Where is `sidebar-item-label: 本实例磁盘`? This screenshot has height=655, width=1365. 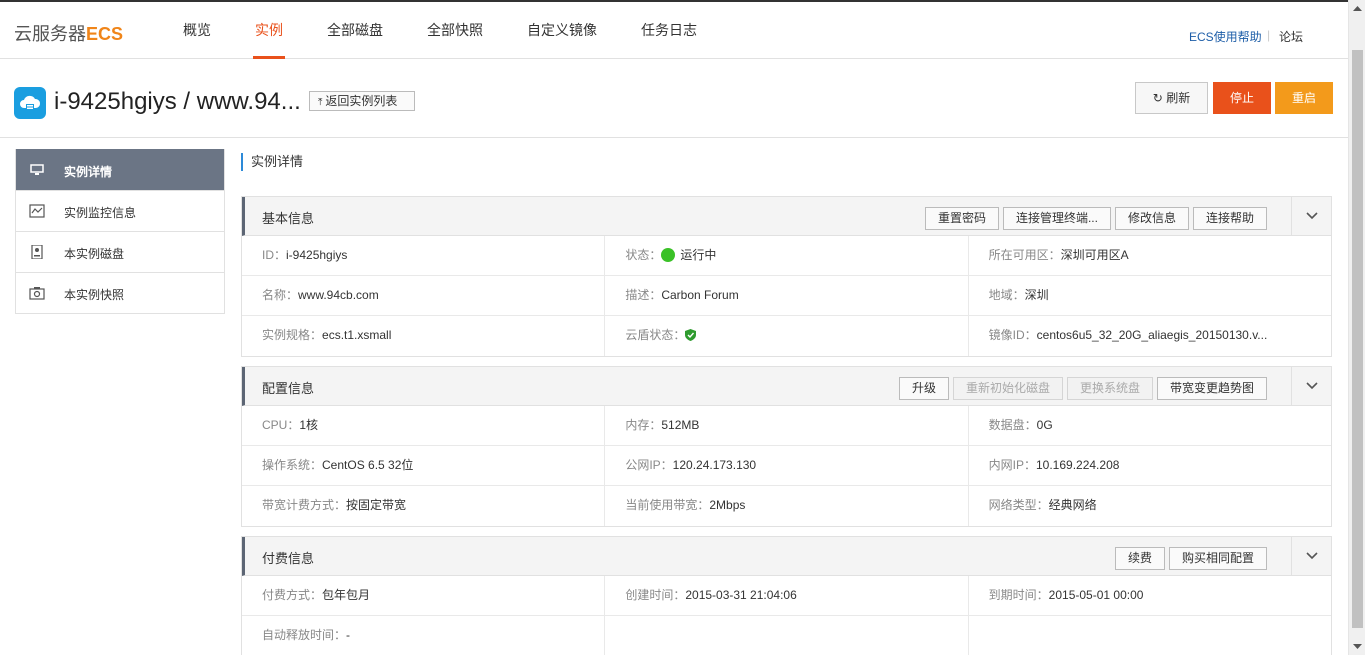 sidebar-item-label: 本实例磁盘 is located at coordinates (94, 254).